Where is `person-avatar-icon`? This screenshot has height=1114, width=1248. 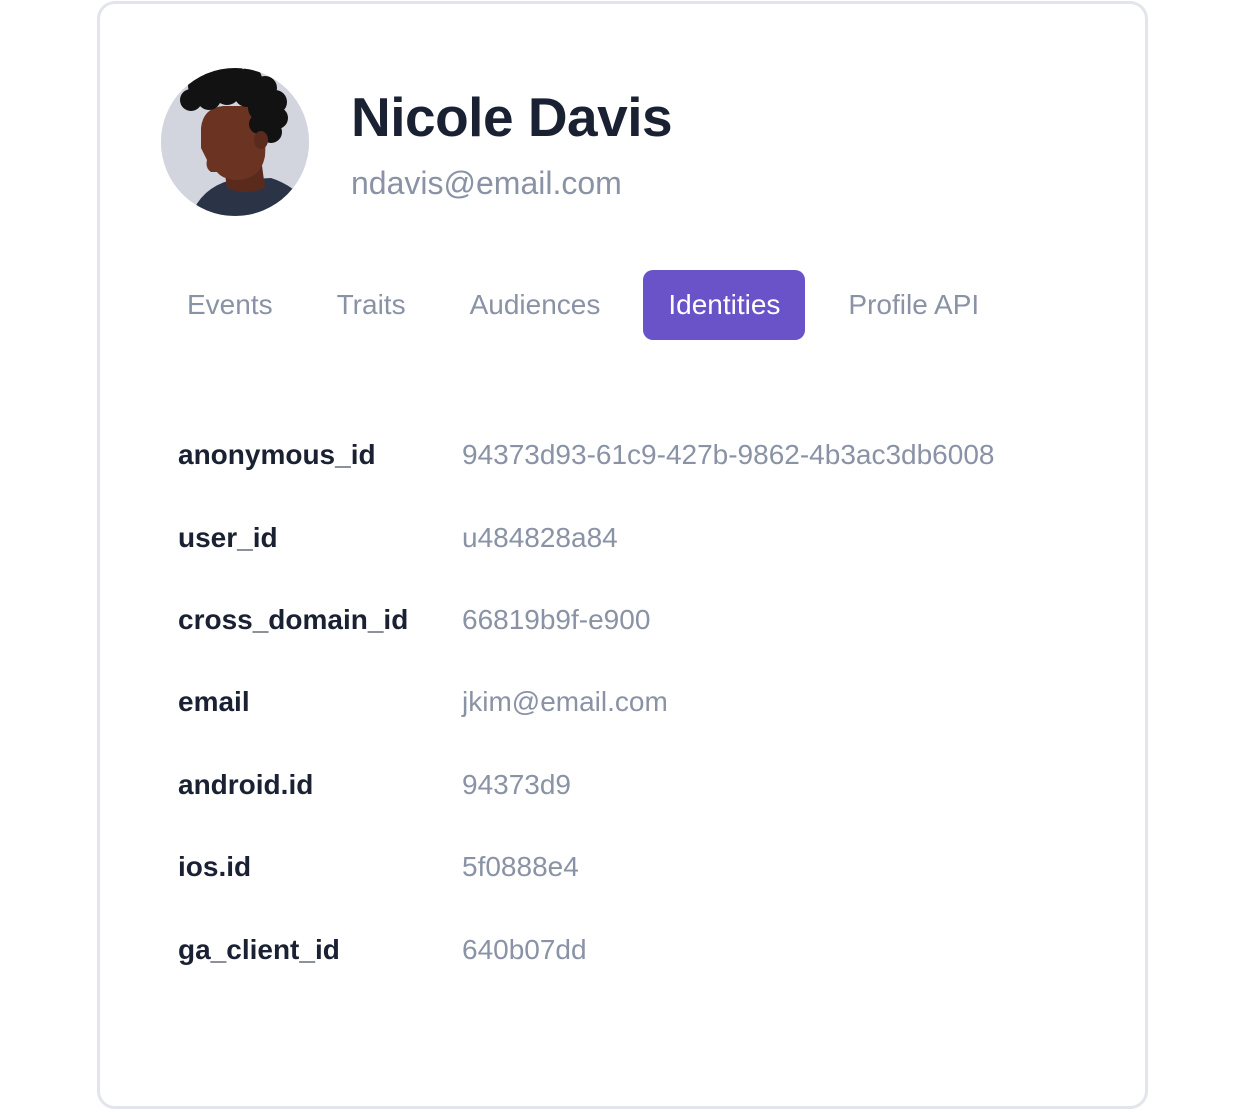 person-avatar-icon is located at coordinates (235, 142).